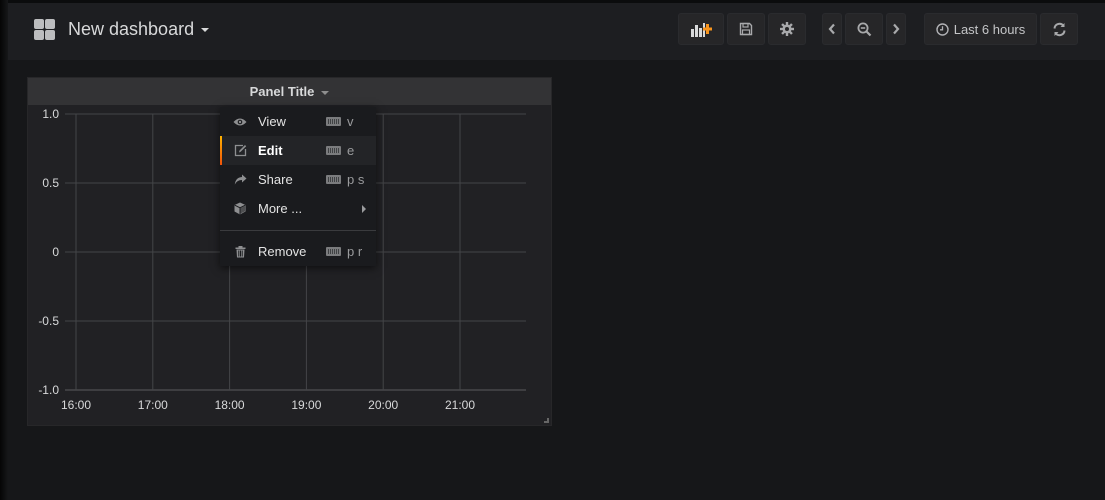 This screenshot has width=1105, height=500. Describe the element at coordinates (350, 121) in the screenshot. I see `menu-item-shortcut: v` at that location.